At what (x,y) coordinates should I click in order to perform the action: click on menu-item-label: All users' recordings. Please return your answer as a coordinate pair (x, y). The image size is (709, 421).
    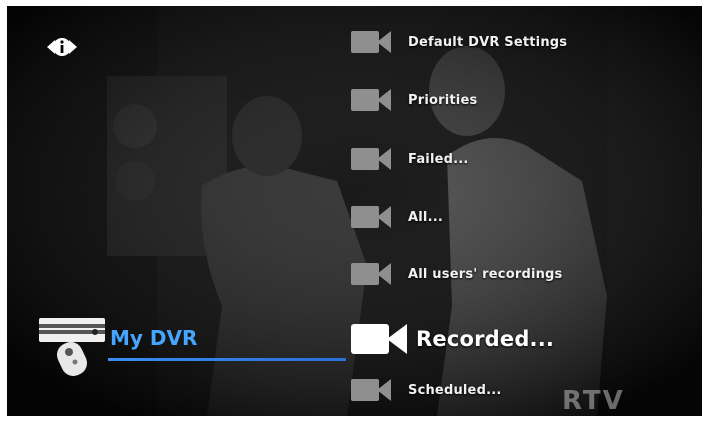
    Looking at the image, I should click on (485, 274).